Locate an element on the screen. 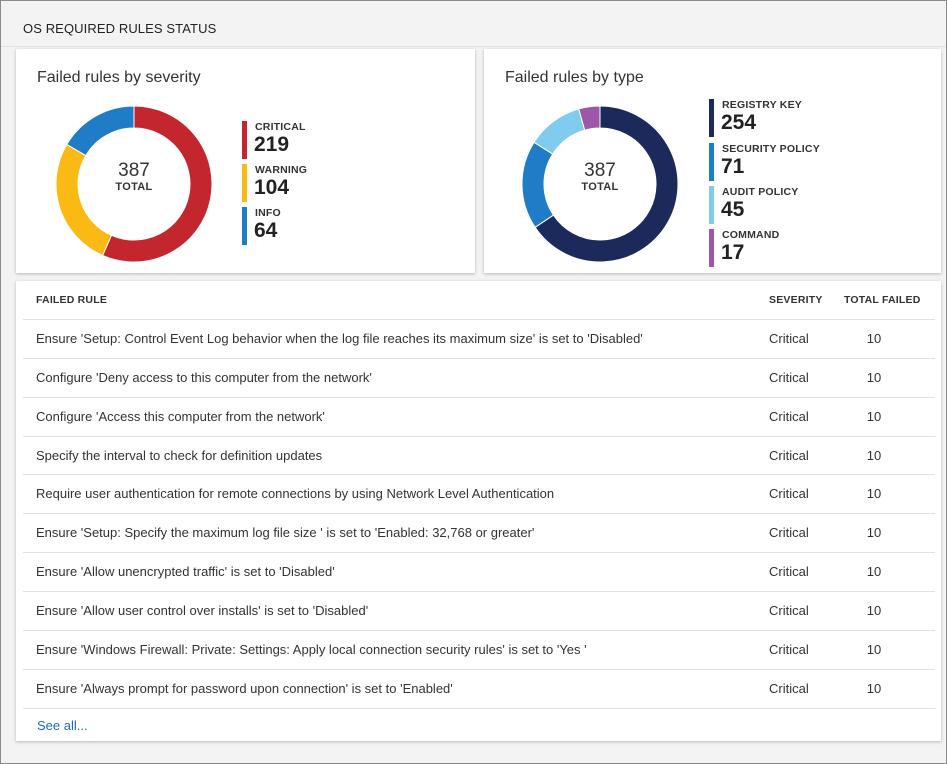 Image resolution: width=947 pixels, height=764 pixels. panel-title: OS REQUIRED RULES STATUS is located at coordinates (120, 28).